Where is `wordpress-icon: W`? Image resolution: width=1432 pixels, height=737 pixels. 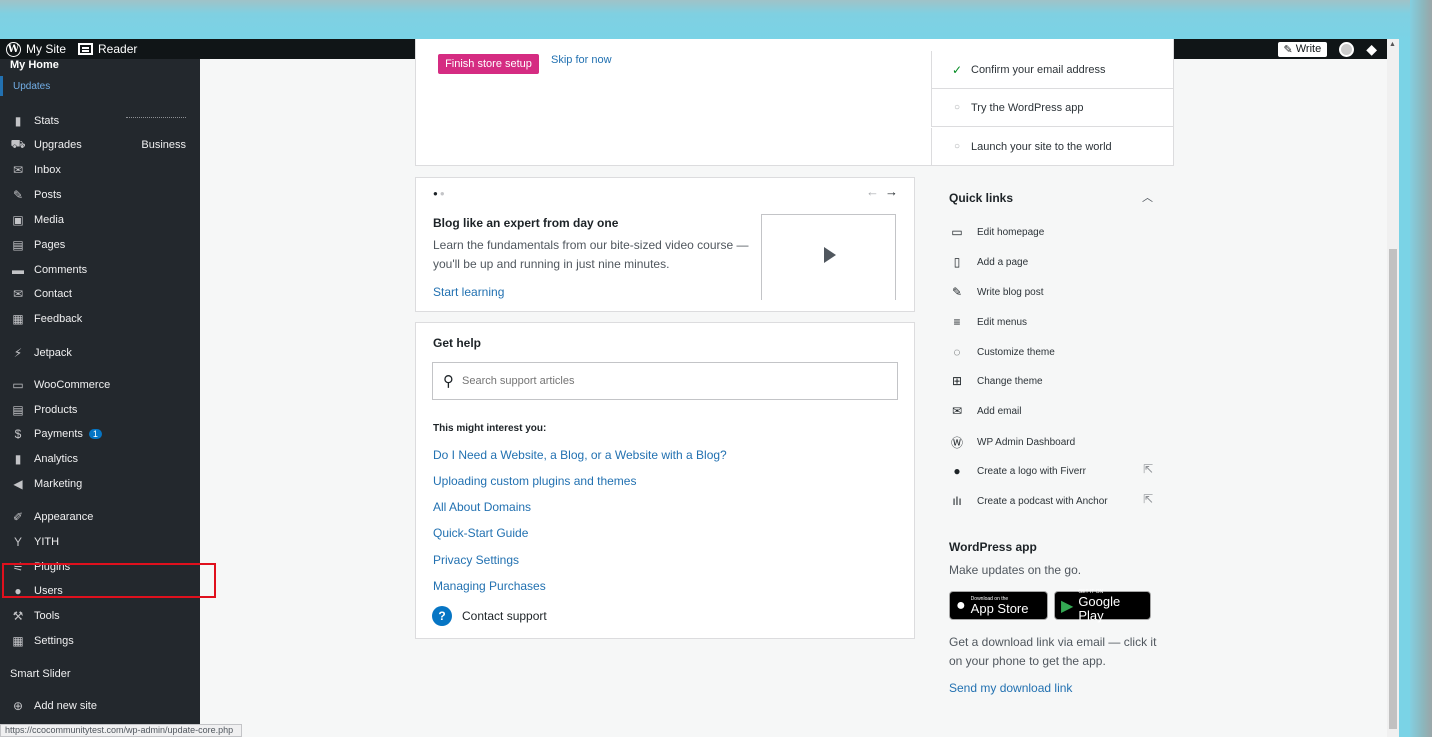
wordpress-icon: W is located at coordinates (13, 49).